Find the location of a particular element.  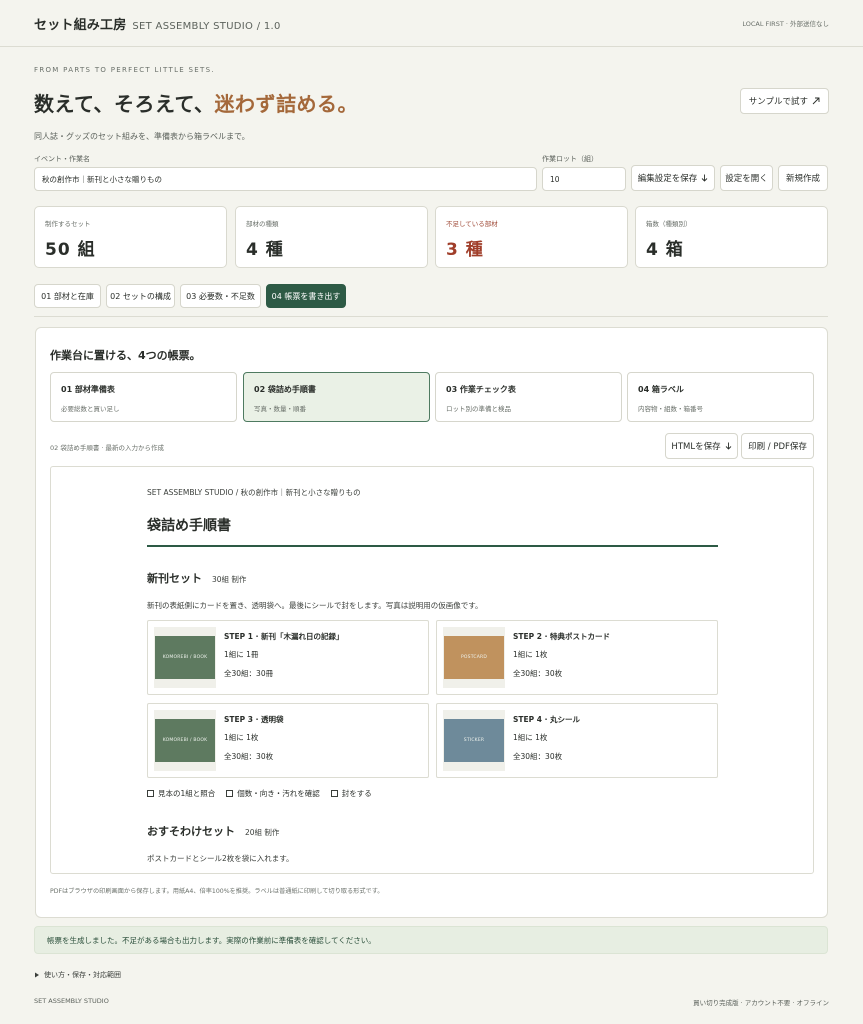

section-title-new-book: 新刊セット 30組 制作 is located at coordinates (196, 578).